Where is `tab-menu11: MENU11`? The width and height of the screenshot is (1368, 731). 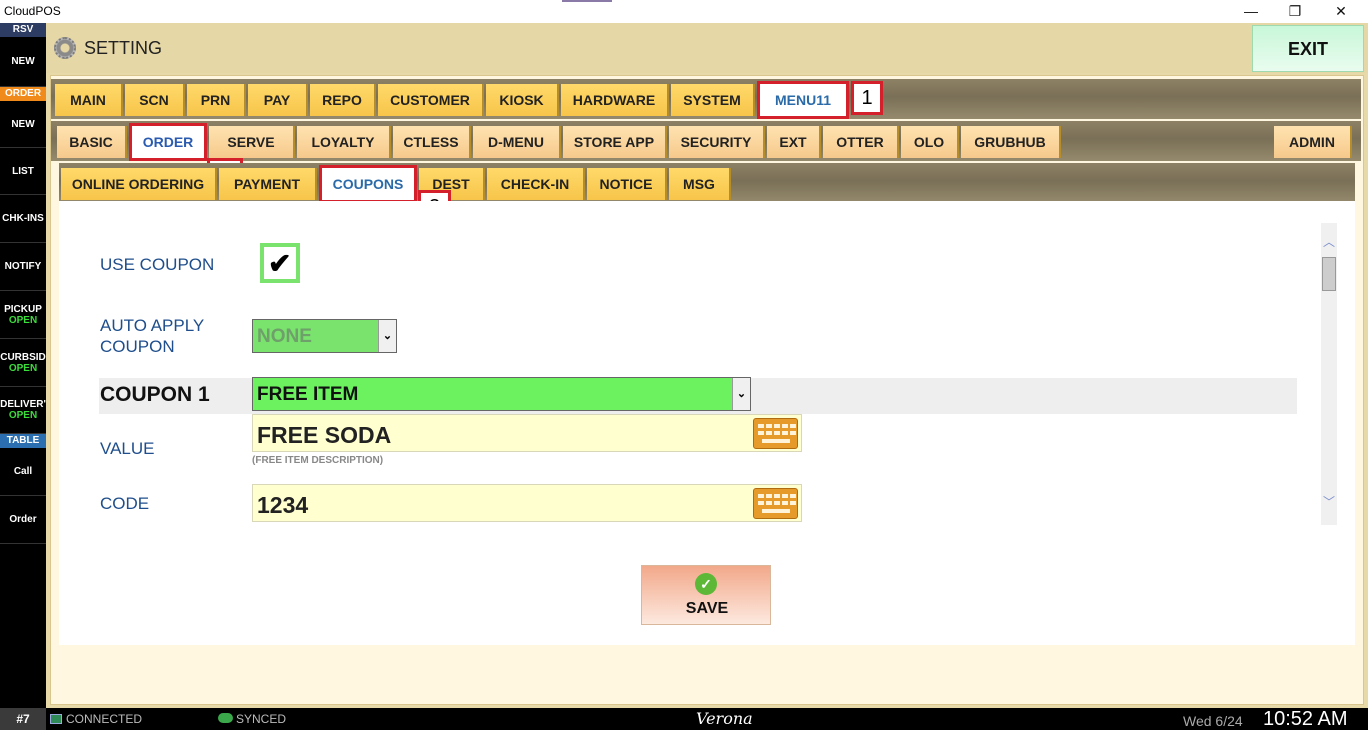
tab-menu11: MENU11 is located at coordinates (803, 100).